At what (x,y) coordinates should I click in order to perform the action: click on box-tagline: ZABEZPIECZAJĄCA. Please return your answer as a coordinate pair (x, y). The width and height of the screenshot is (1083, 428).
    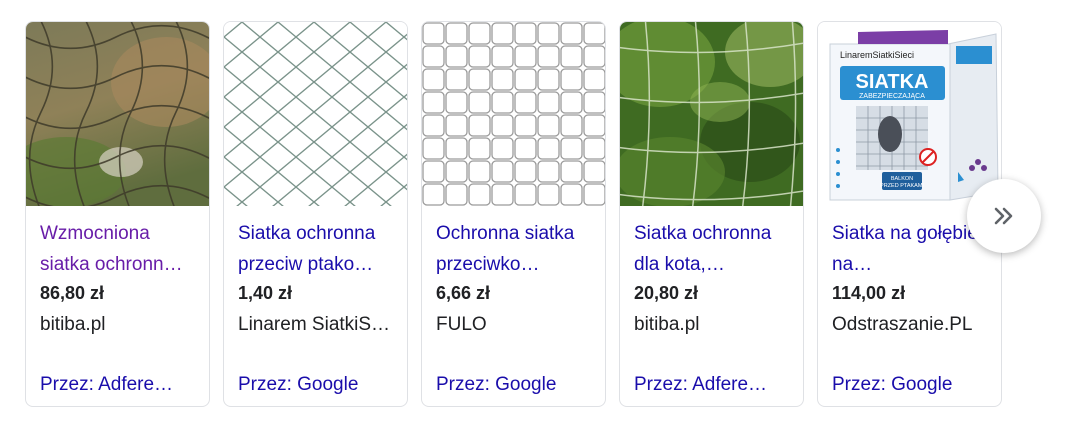
    Looking at the image, I should click on (892, 96).